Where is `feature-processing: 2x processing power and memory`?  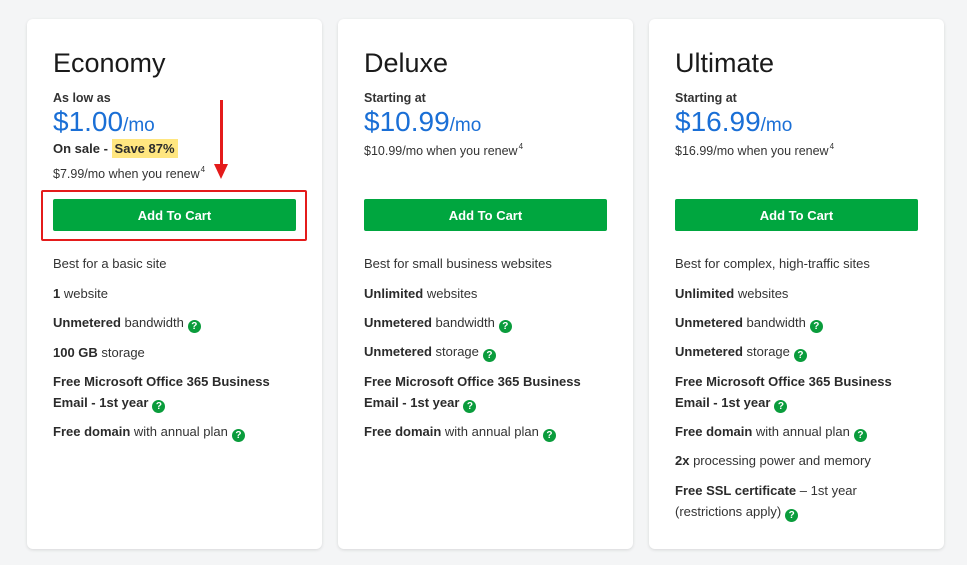 feature-processing: 2x processing power and memory is located at coordinates (773, 460).